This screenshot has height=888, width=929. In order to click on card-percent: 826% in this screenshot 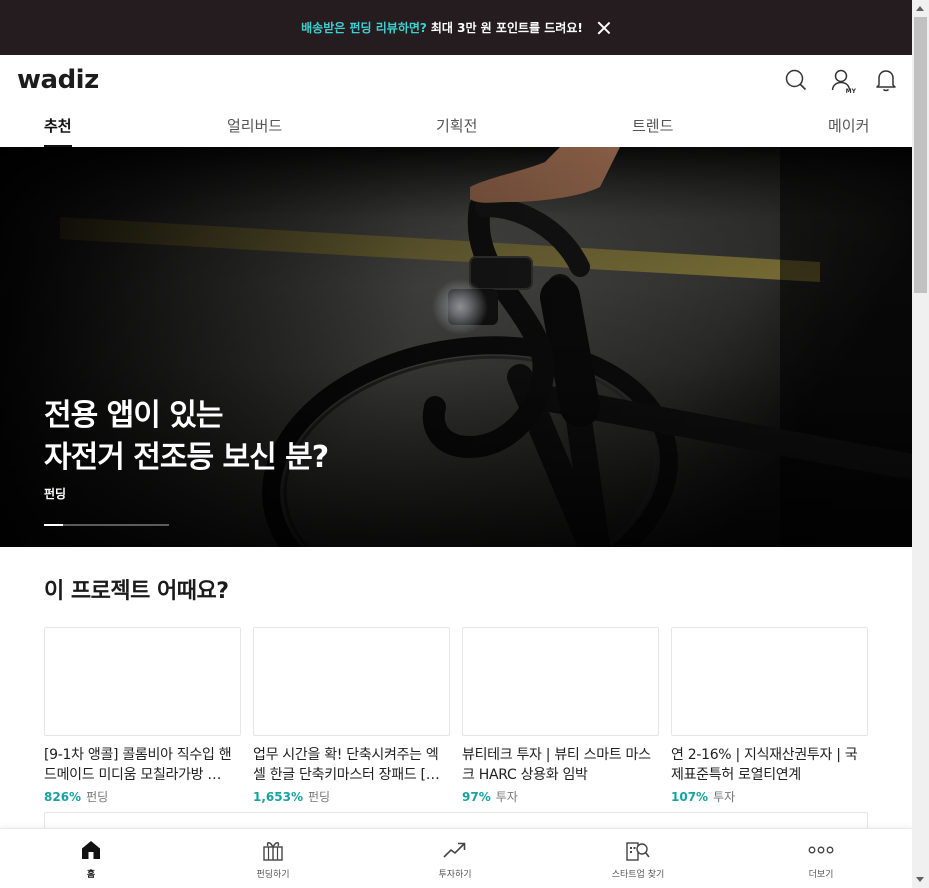, I will do `click(63, 797)`.